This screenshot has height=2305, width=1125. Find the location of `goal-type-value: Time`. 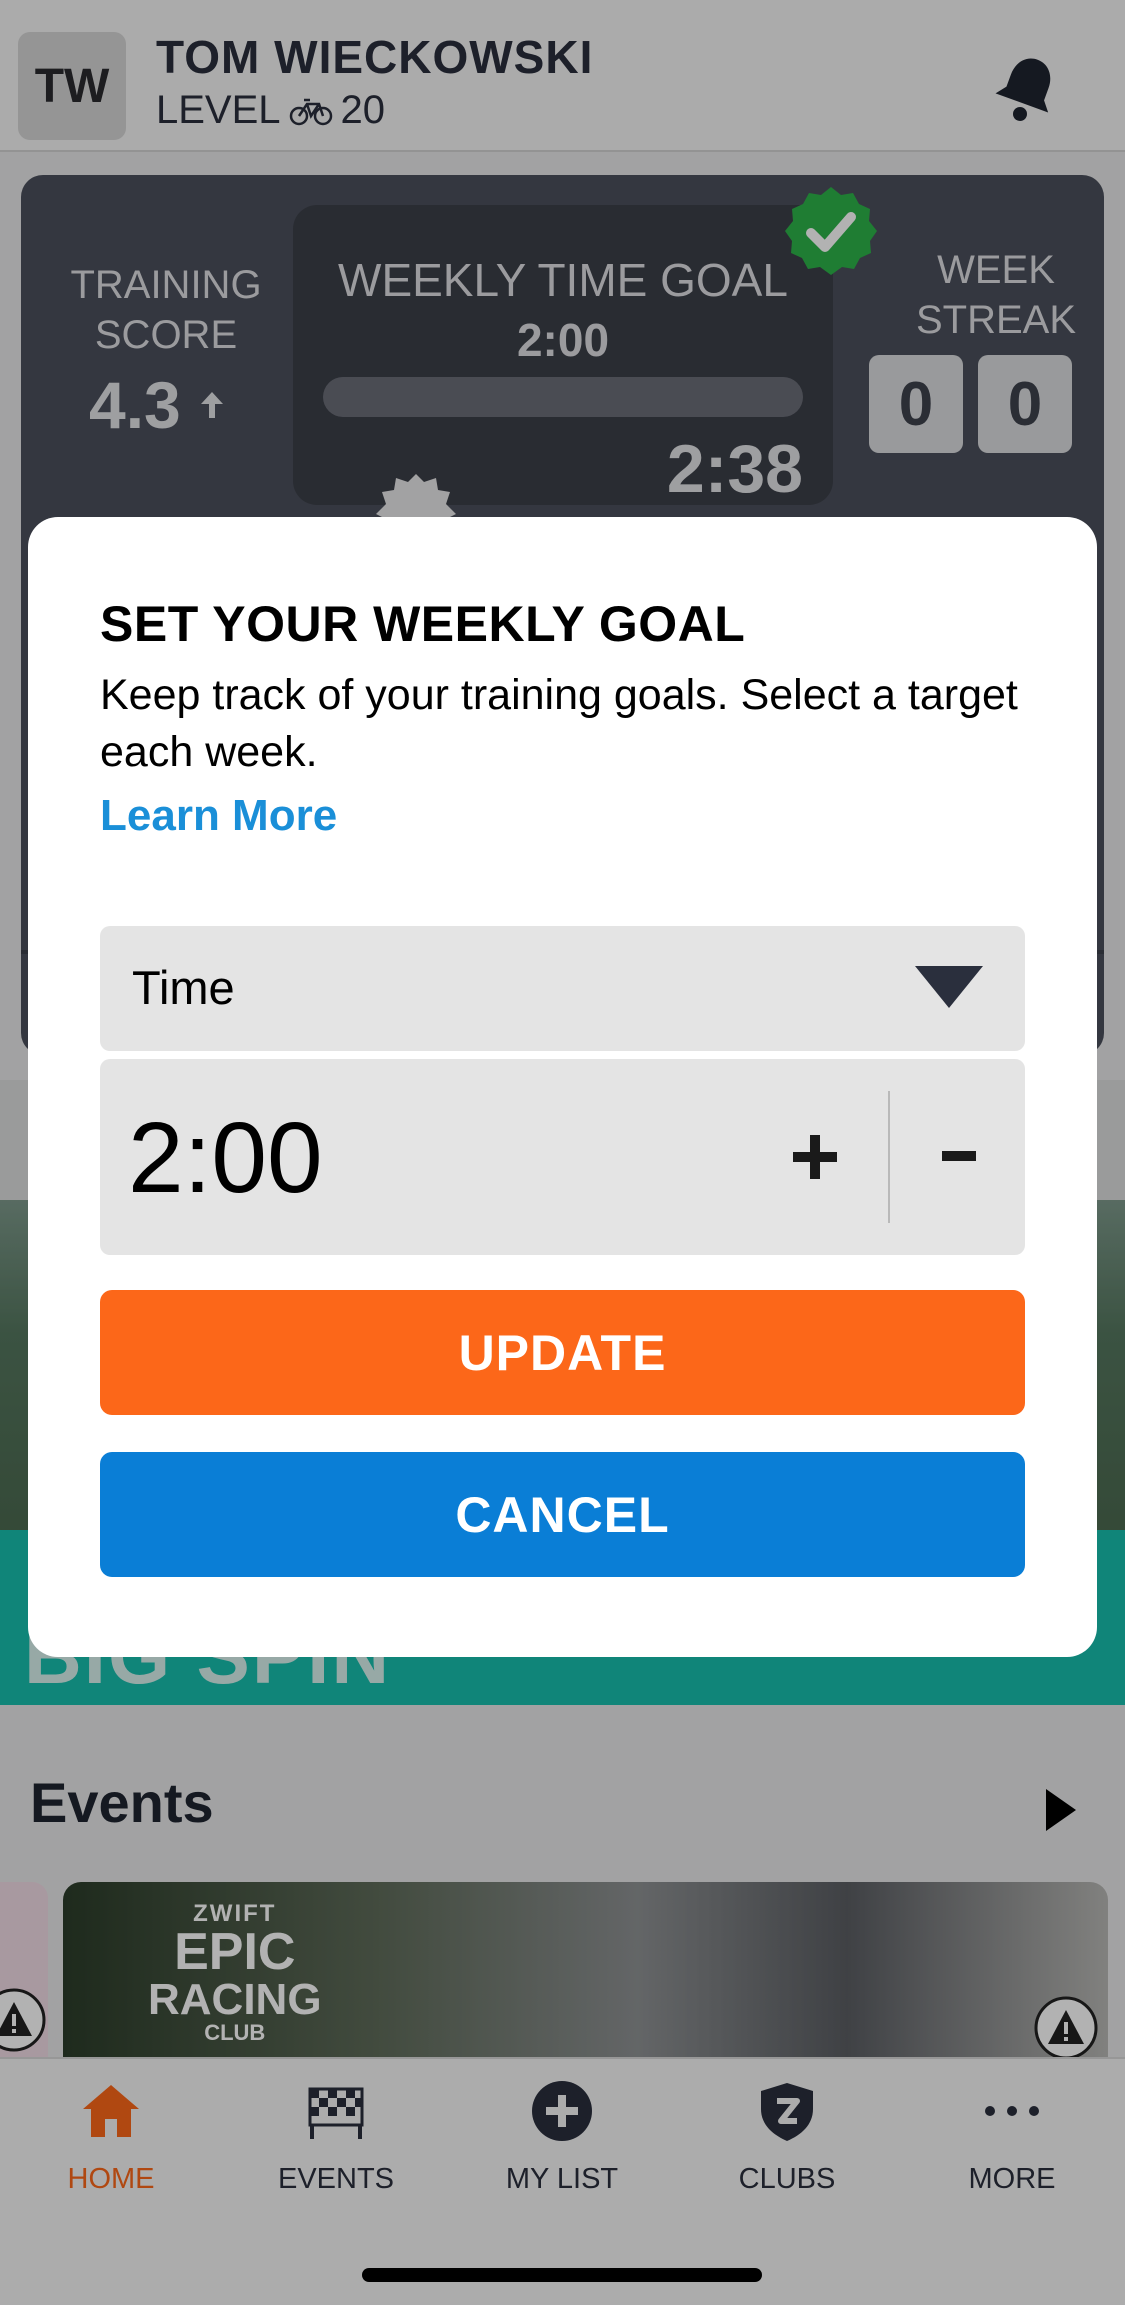

goal-type-value: Time is located at coordinates (183, 987).